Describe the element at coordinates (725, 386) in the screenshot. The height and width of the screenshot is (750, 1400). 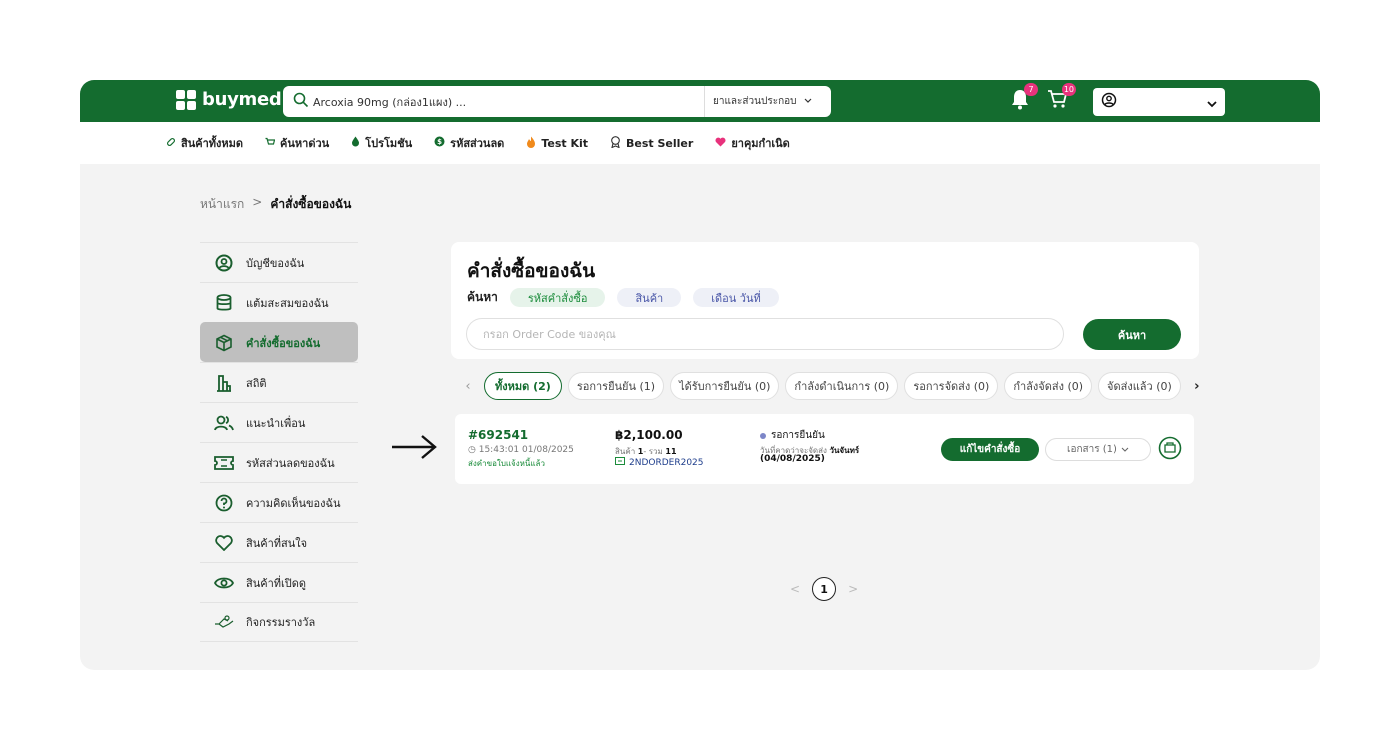
I see `tab-confirmed: ได้รับการยืนยัน (0)` at that location.